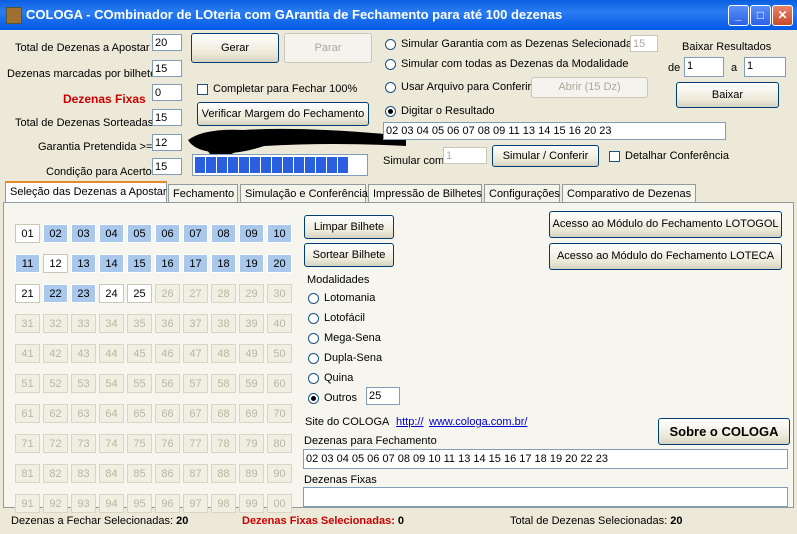 The image size is (797, 534). What do you see at coordinates (644, 43) in the screenshot?
I see `simular-selecionadas-field: 15` at bounding box center [644, 43].